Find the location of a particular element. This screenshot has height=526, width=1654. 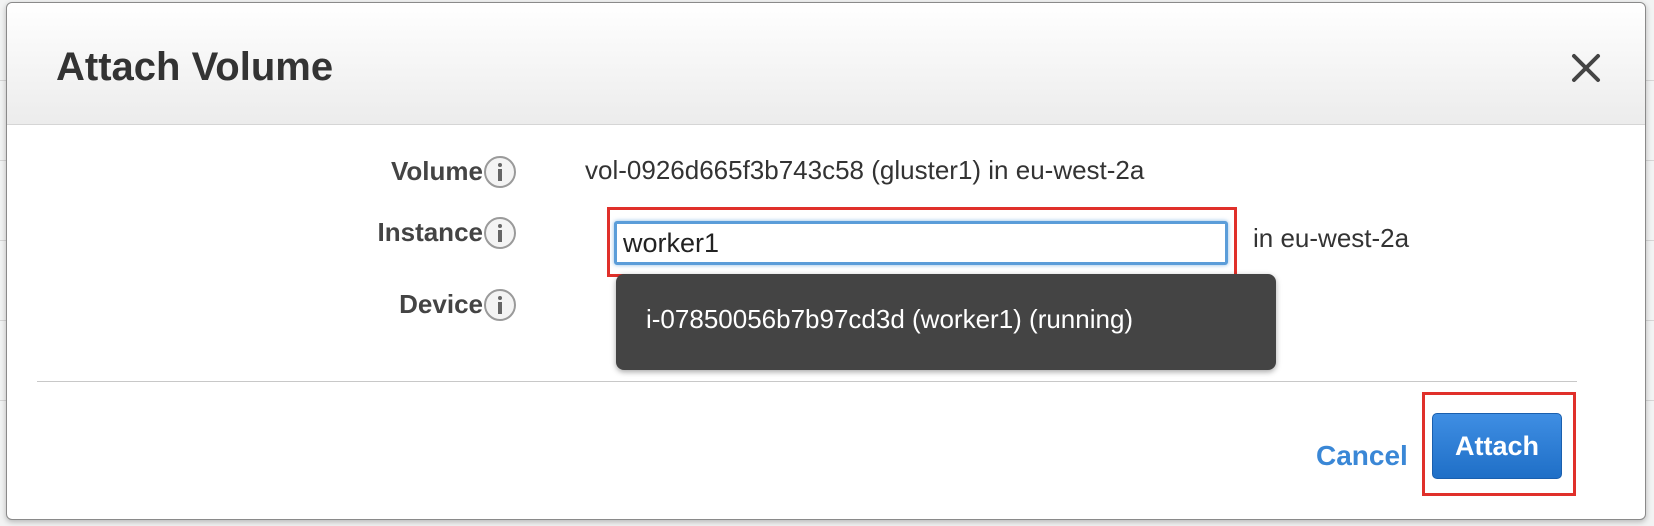

volume-label: Volume is located at coordinates (437, 171).